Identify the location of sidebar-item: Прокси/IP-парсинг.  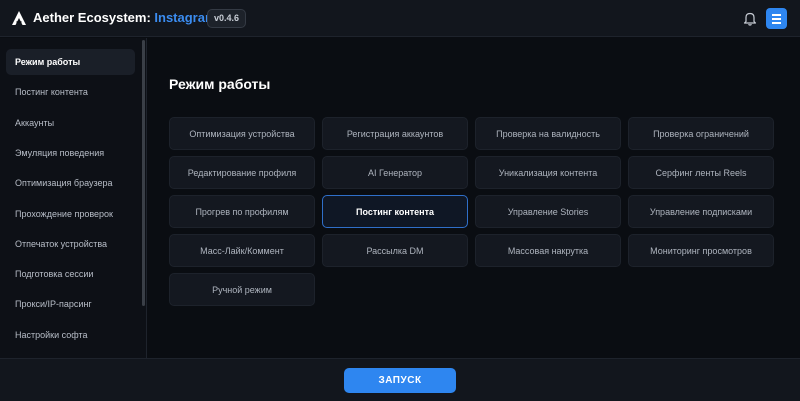
(70, 304).